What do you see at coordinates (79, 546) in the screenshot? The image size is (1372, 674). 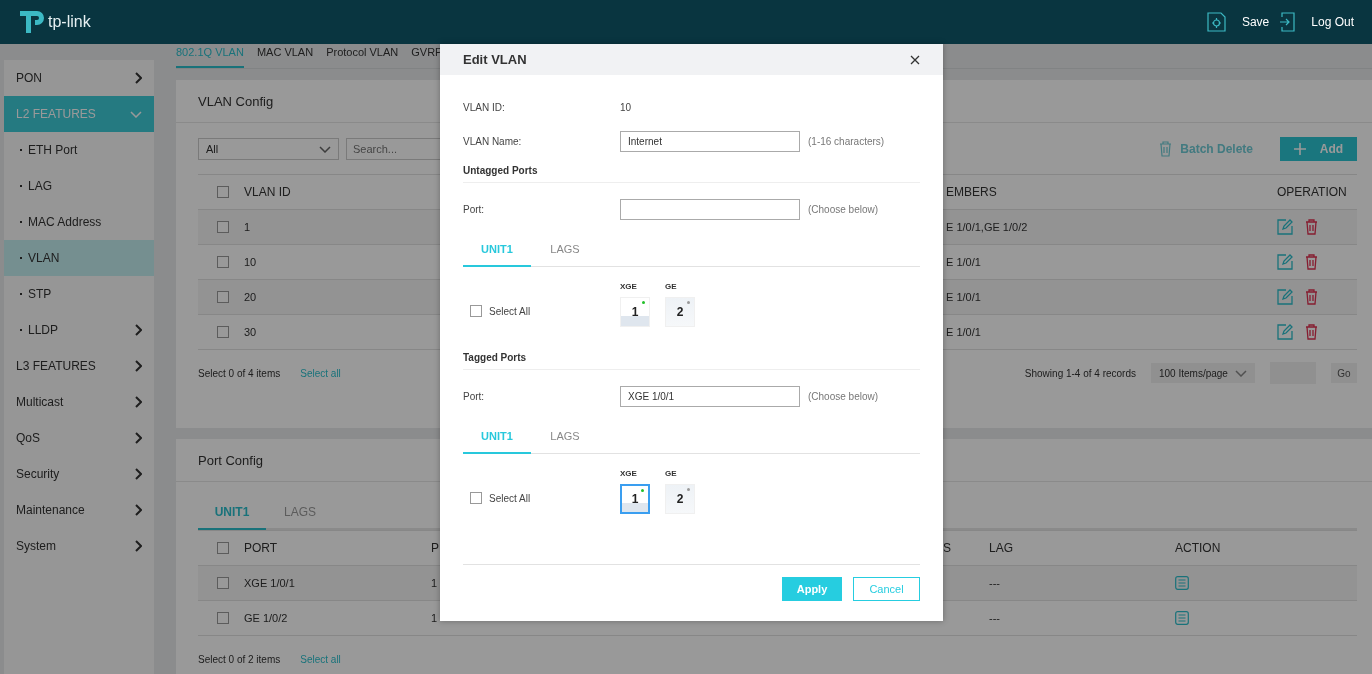 I see `sidebar-item: System` at bounding box center [79, 546].